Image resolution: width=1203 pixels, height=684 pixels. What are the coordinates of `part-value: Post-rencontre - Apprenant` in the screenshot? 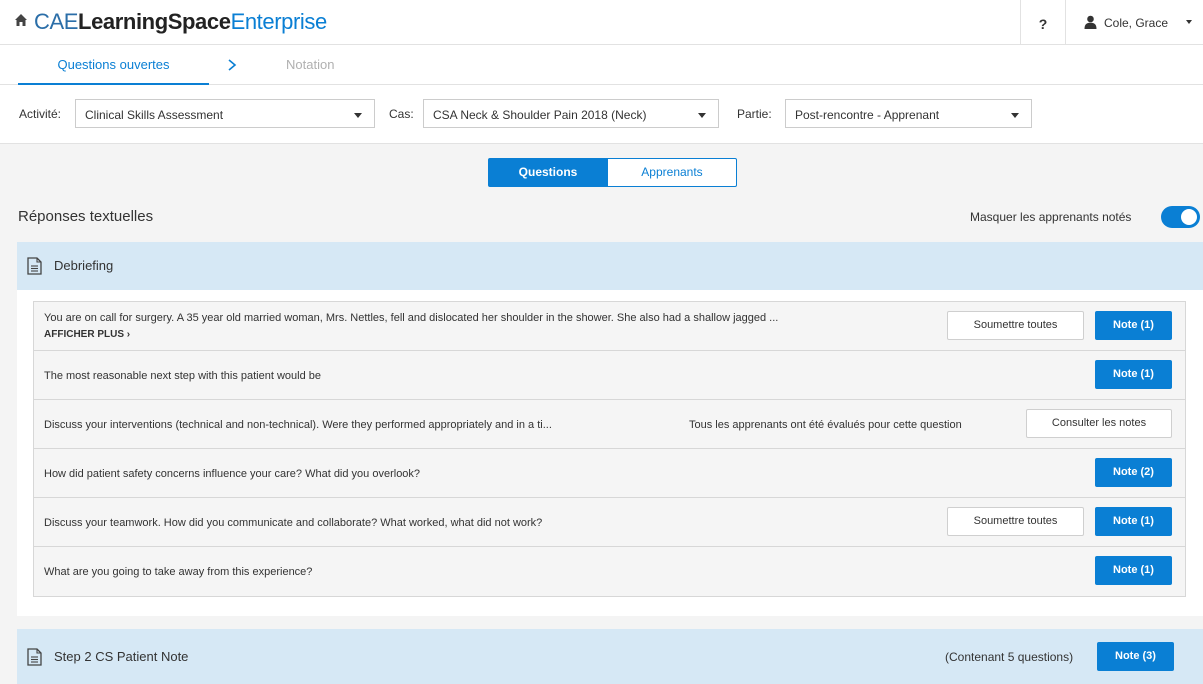 It's located at (867, 115).